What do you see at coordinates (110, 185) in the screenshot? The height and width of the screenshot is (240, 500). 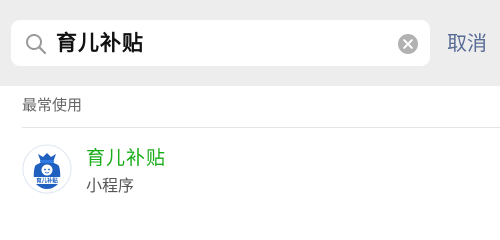 I see `result-subtitle: 小程序` at bounding box center [110, 185].